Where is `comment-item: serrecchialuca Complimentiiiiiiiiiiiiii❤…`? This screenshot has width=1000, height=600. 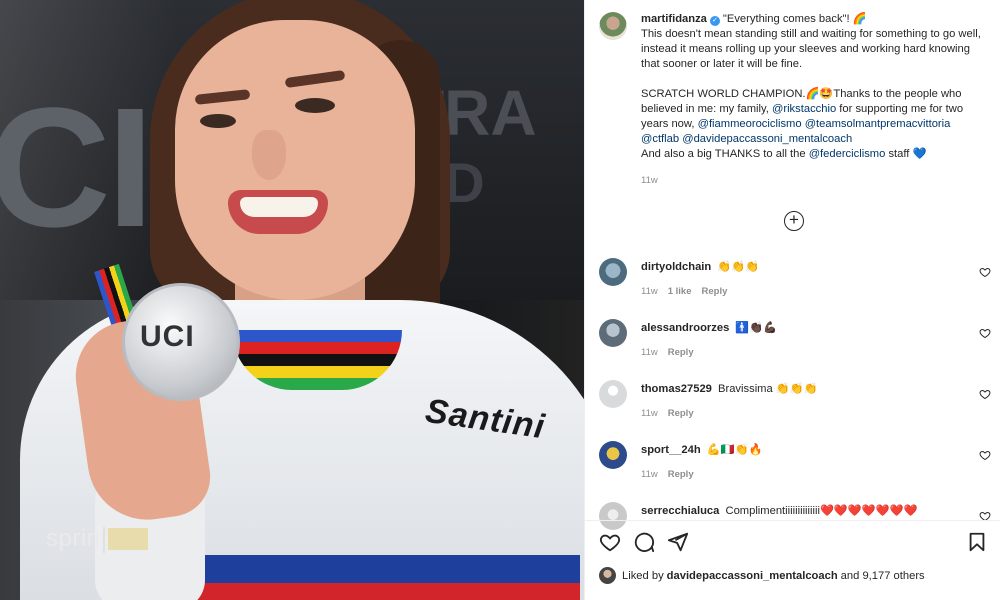
comment-item: serrecchialuca Complimentiiiiiiiiiiiiii❤… is located at coordinates (799, 516).